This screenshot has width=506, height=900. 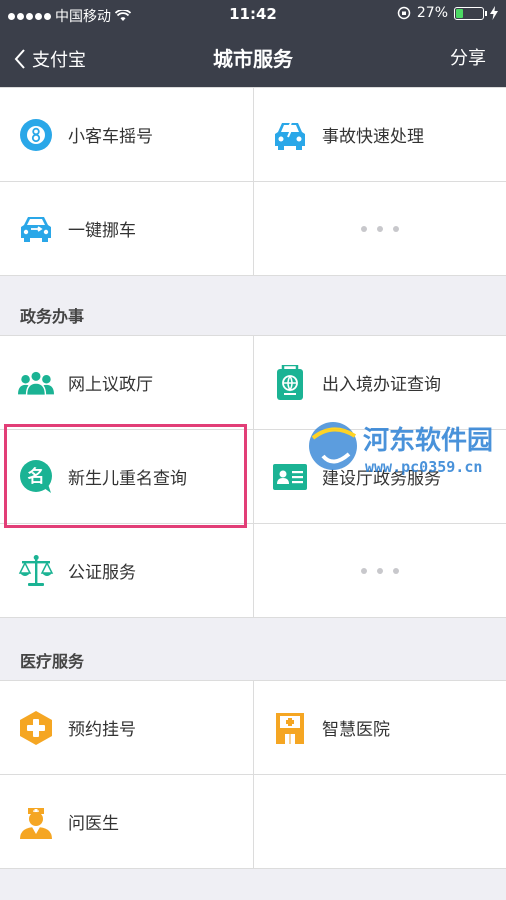 I want to click on grid-row: 公证服务, so click(x=253, y=571).